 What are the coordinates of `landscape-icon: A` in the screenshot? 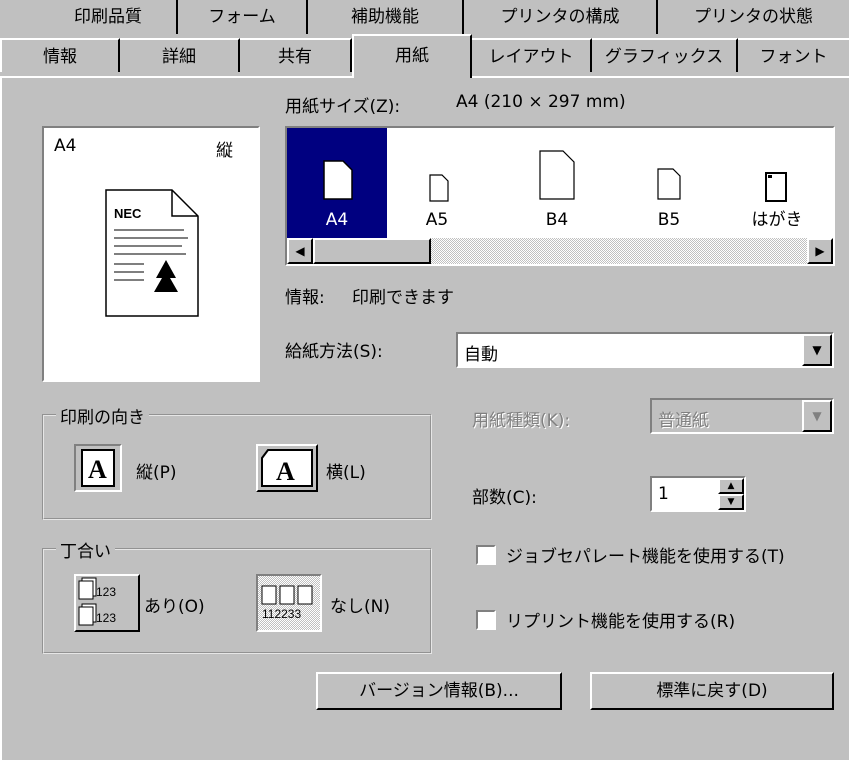 It's located at (287, 468).